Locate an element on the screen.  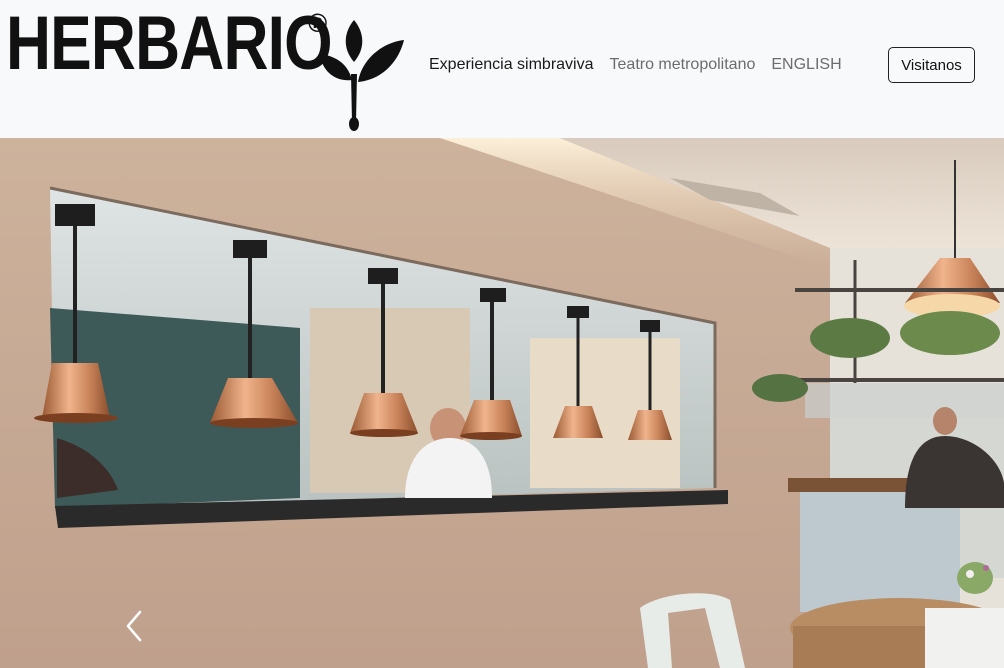
brand-logo-link: HERBARIO ® is located at coordinates (205, 66).